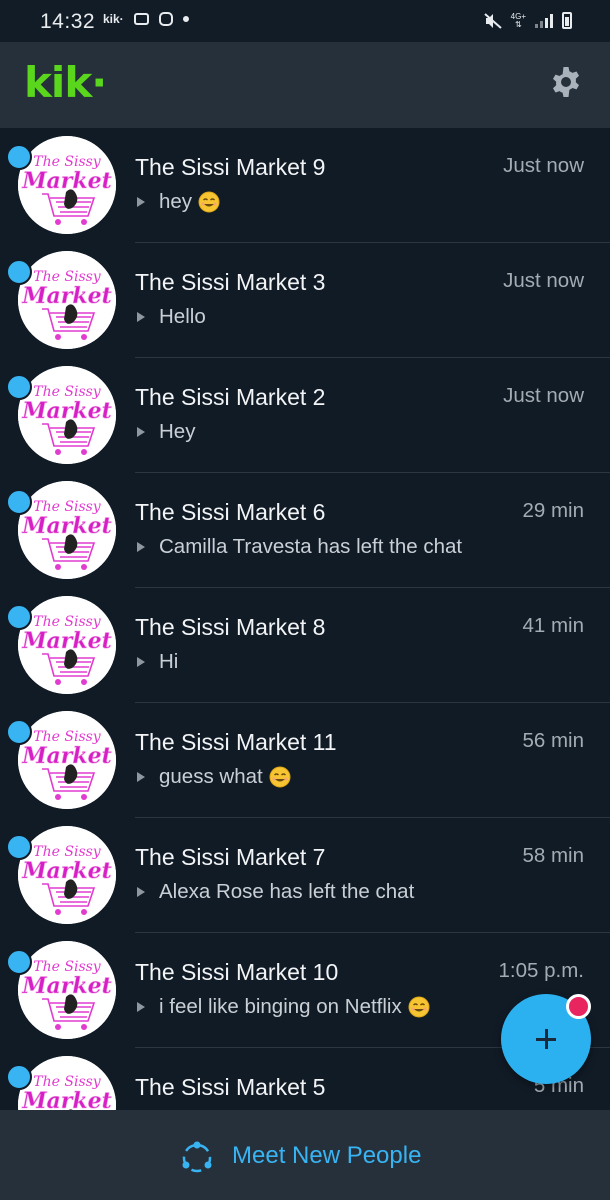 This screenshot has height=1200, width=610. What do you see at coordinates (165, 19) in the screenshot?
I see `instagram-notification-icon` at bounding box center [165, 19].